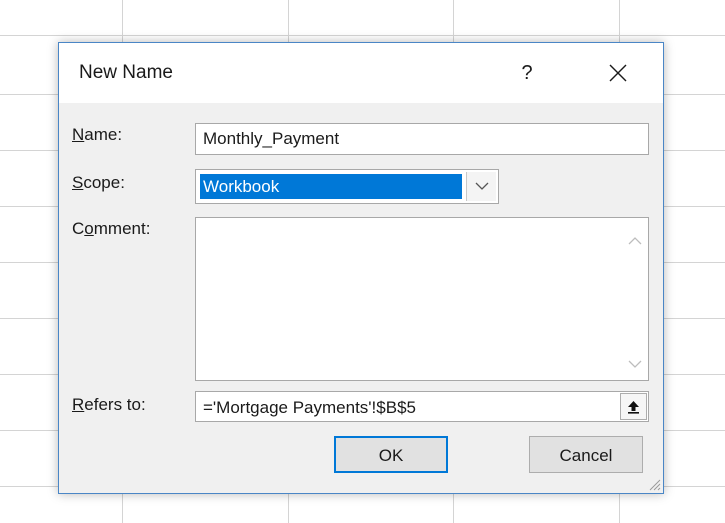 The height and width of the screenshot is (523, 725). What do you see at coordinates (122, 228) in the screenshot?
I see `comment-label-text: mment:` at bounding box center [122, 228].